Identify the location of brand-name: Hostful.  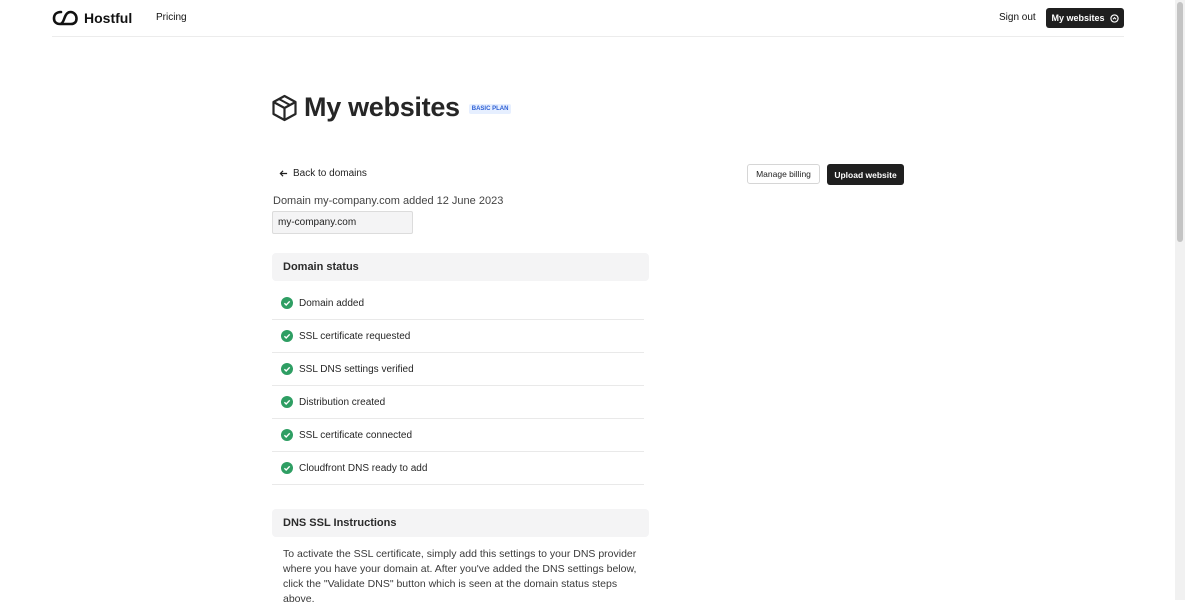
(108, 18).